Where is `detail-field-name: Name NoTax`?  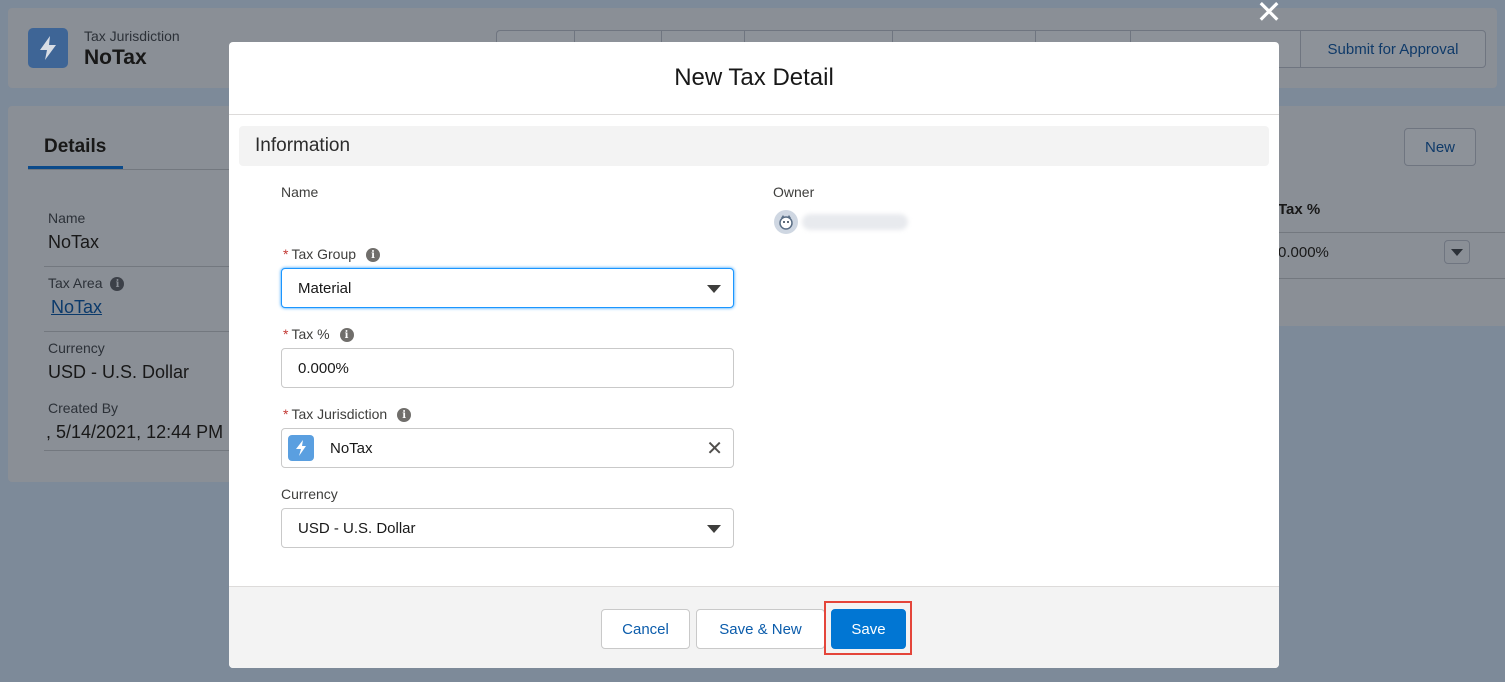 detail-field-name: Name NoTax is located at coordinates (73, 231).